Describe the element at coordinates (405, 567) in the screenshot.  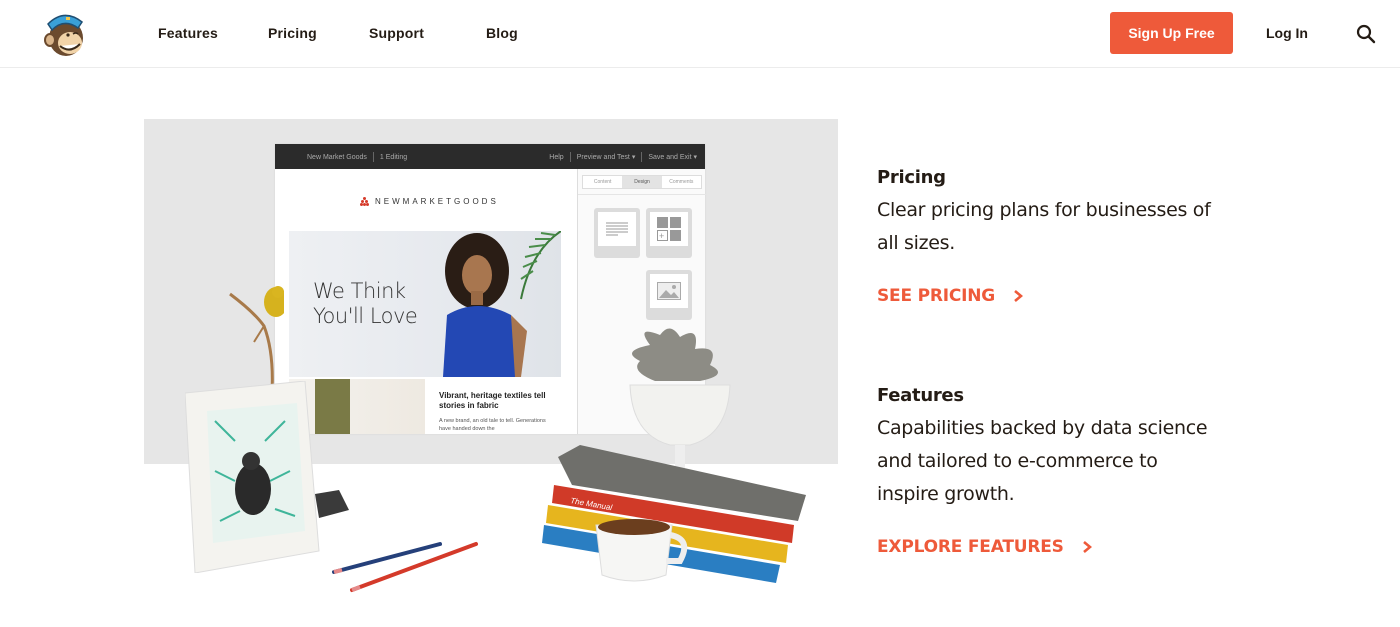
I see `pencils-photo` at that location.